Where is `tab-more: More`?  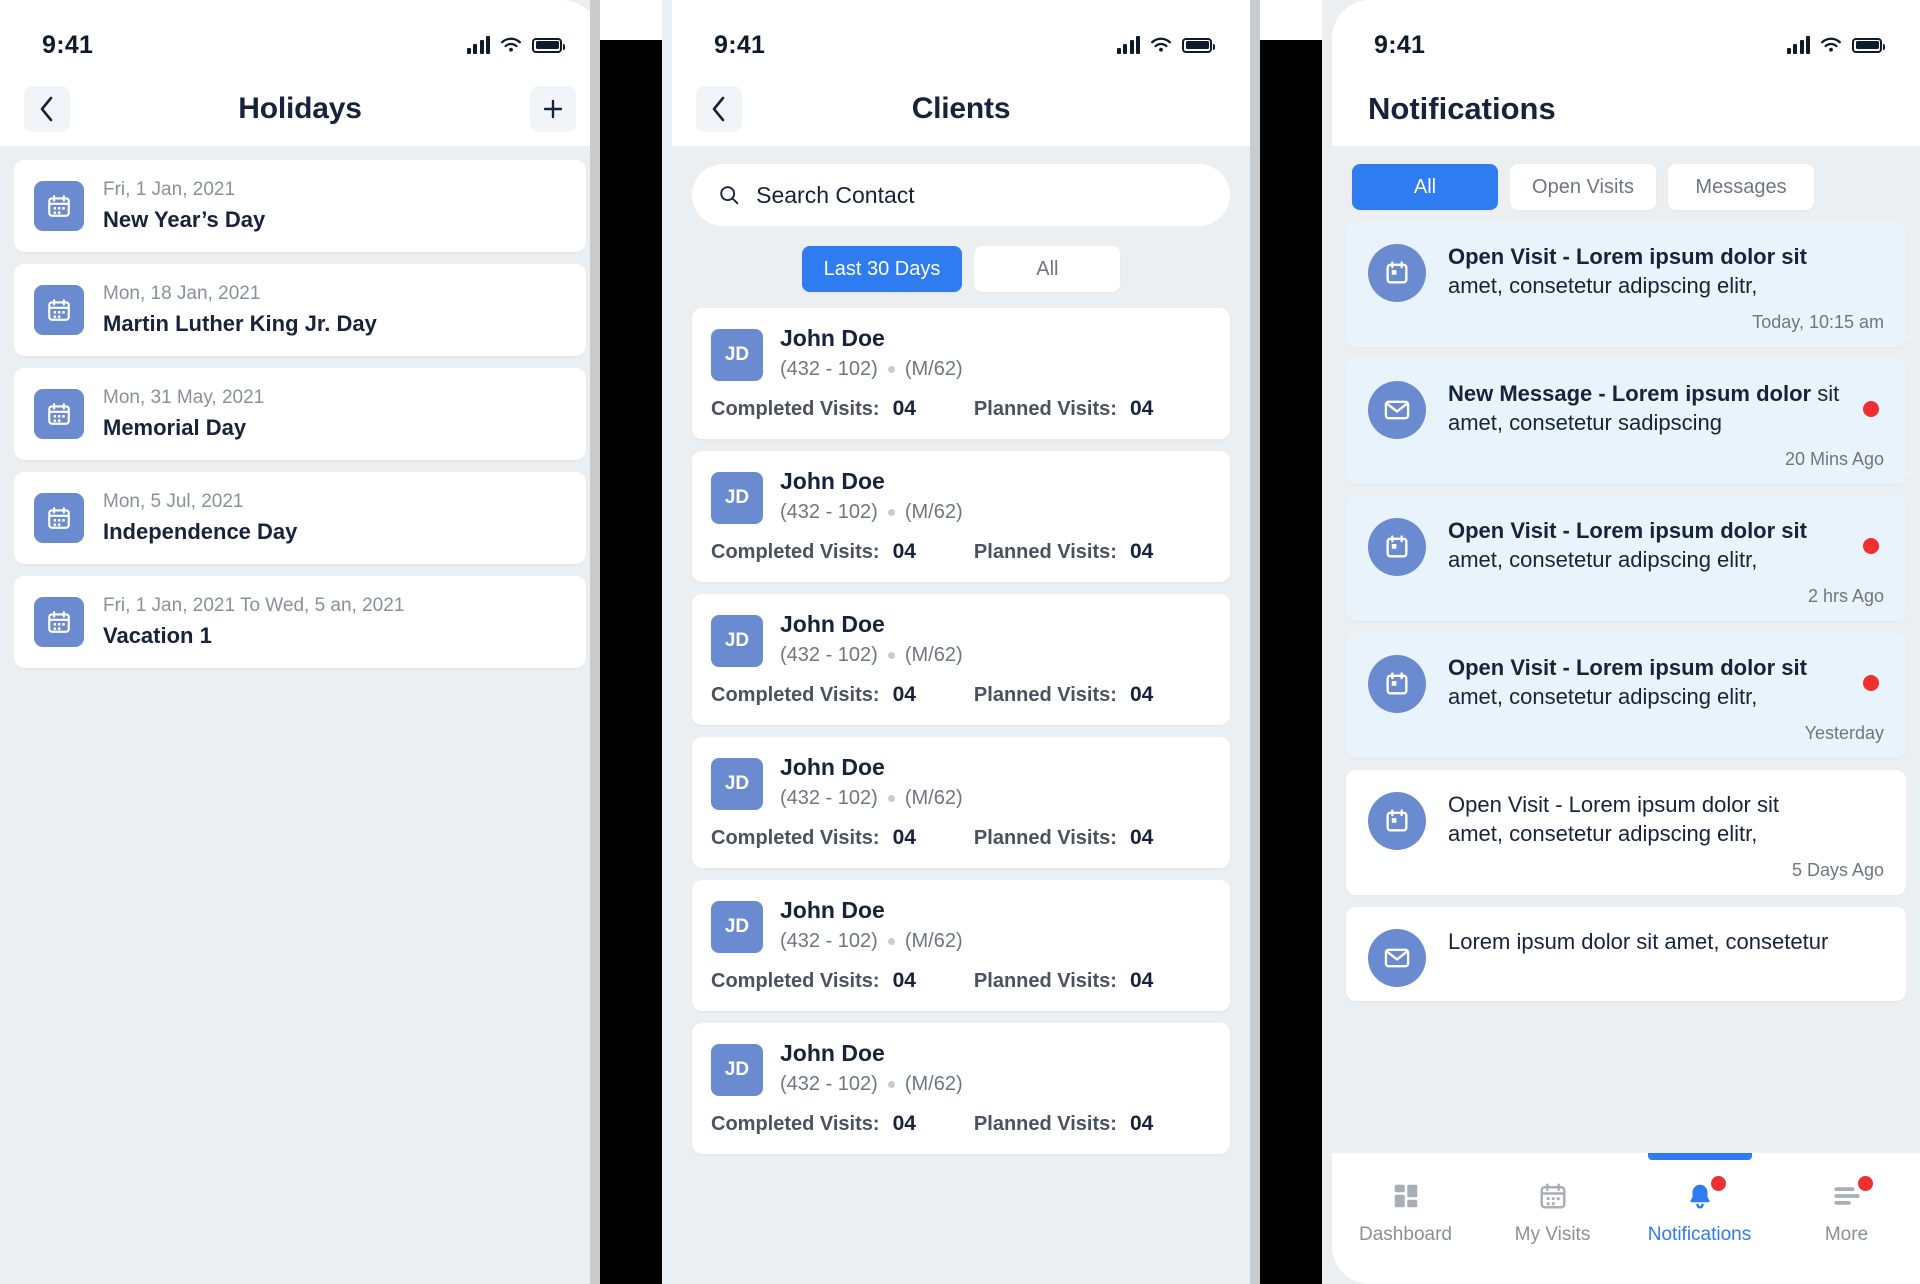 tab-more: More is located at coordinates (1846, 1211).